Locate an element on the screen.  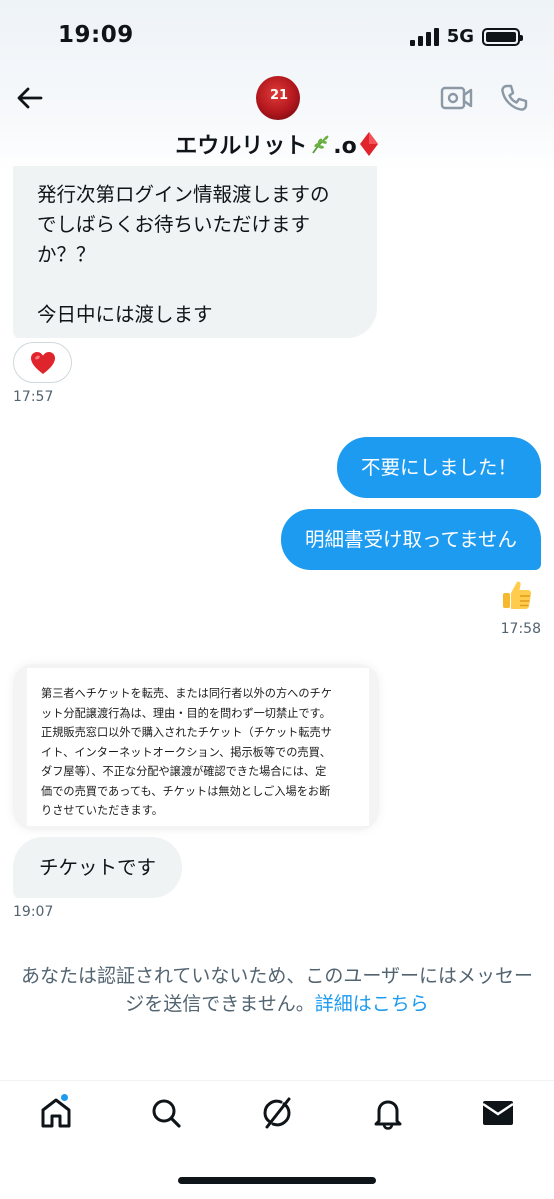
status-time: 19:09 is located at coordinates (96, 35).